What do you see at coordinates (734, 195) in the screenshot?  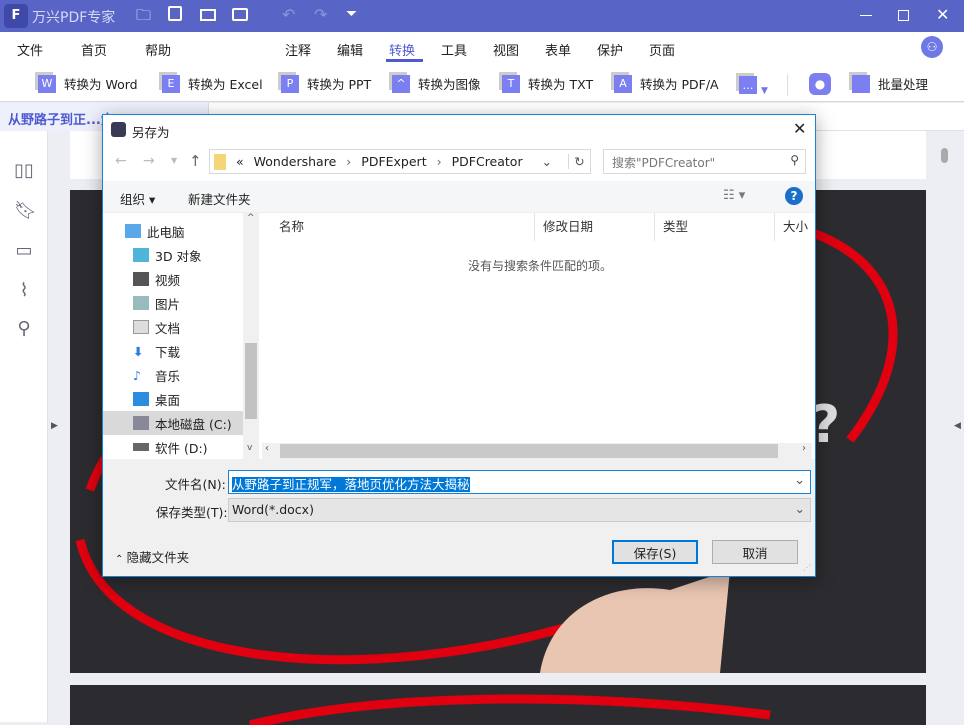 I see `view-options-icon: ☷ ▾` at bounding box center [734, 195].